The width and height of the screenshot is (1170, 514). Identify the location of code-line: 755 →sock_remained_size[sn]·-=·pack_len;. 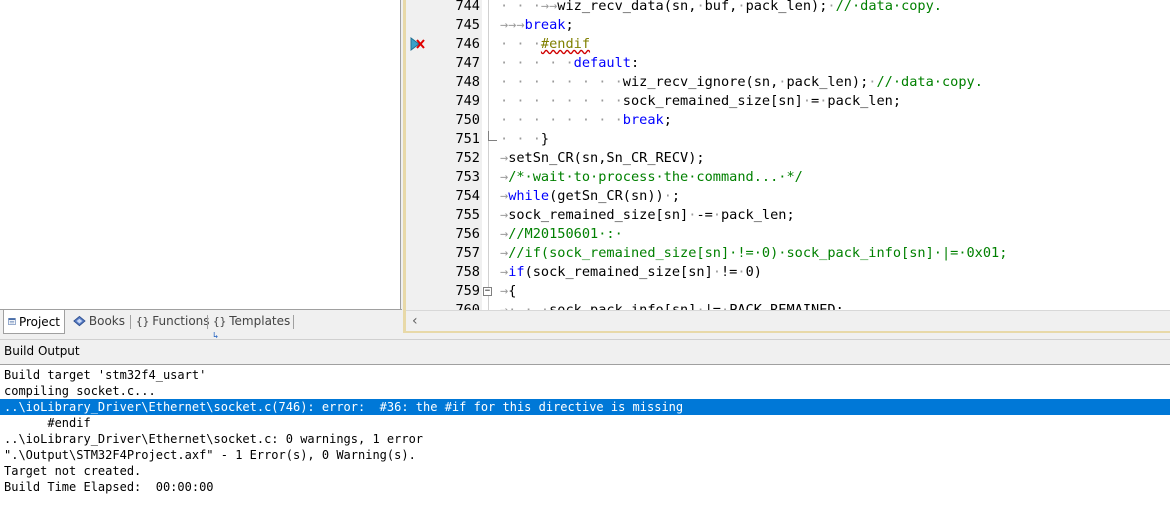
(788, 215).